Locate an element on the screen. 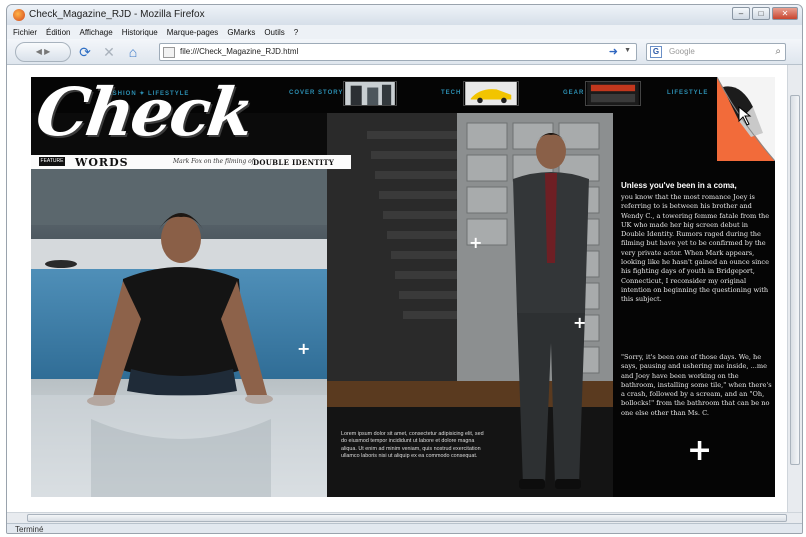 This screenshot has height=537, width=806. back-forward-button: ◀ ▶ is located at coordinates (43, 52).